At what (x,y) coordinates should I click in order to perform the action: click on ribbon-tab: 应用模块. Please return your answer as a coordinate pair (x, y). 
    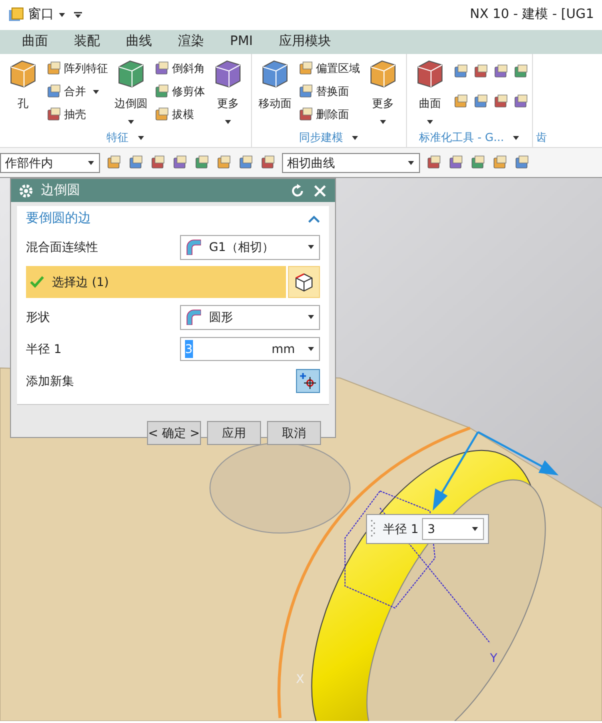
    Looking at the image, I should click on (304, 42).